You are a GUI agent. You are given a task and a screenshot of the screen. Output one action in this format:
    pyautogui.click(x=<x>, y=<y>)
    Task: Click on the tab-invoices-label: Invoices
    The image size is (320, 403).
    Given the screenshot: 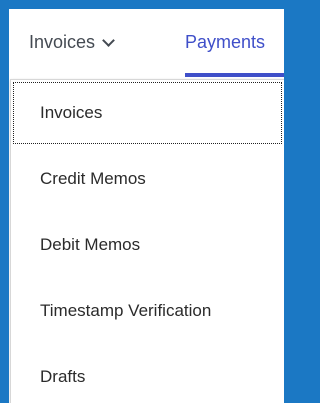 What is the action you would take?
    pyautogui.click(x=62, y=41)
    